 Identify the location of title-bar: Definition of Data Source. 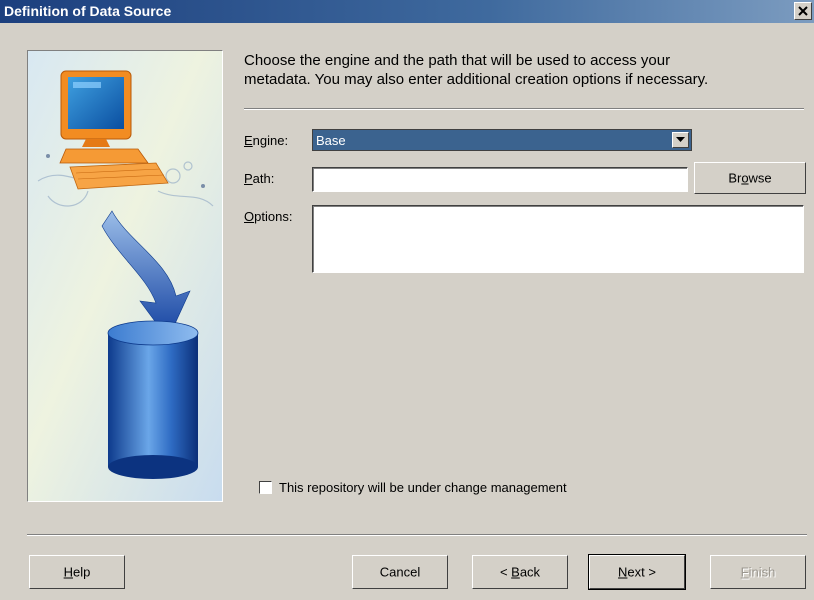
(407, 11).